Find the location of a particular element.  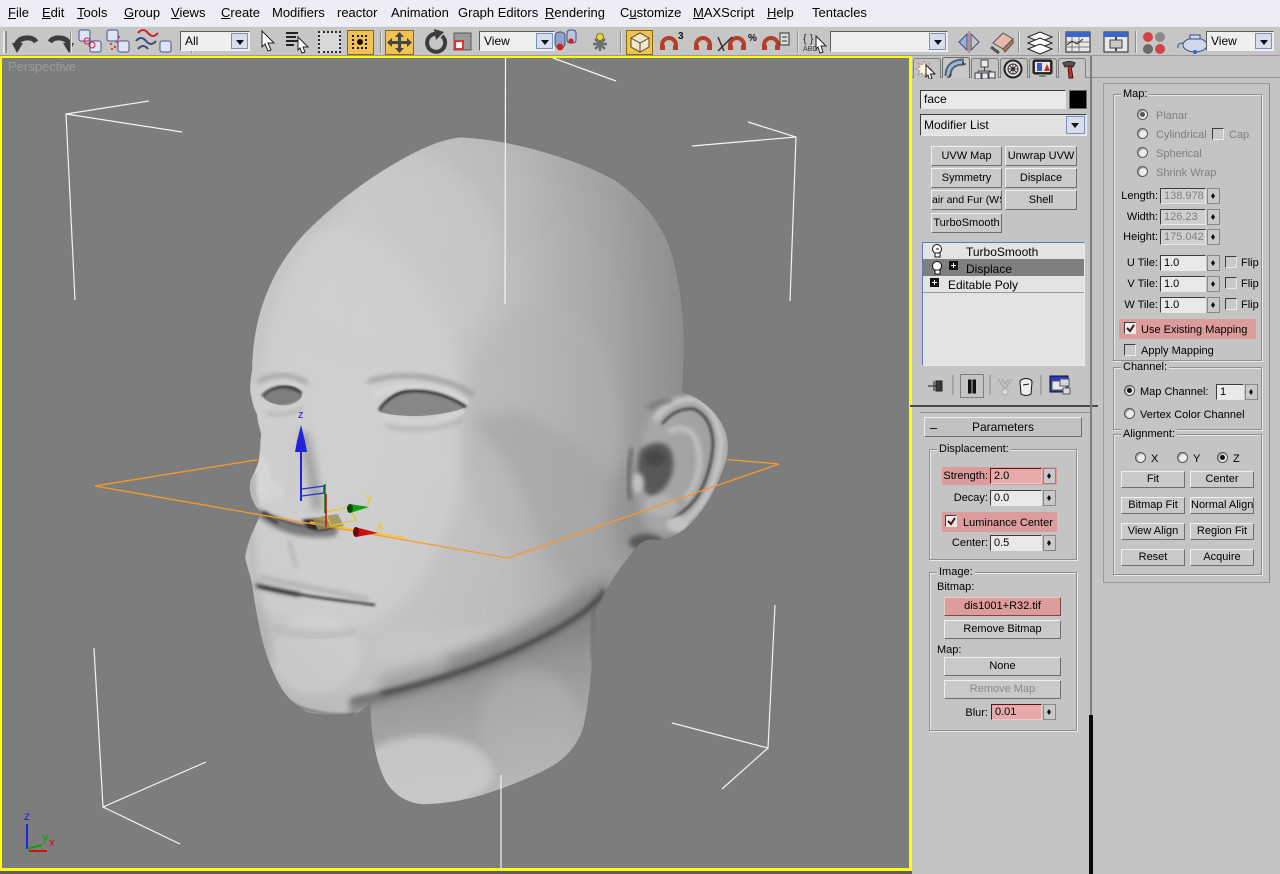

svg-text: Editable Poly is located at coordinates (983, 285).